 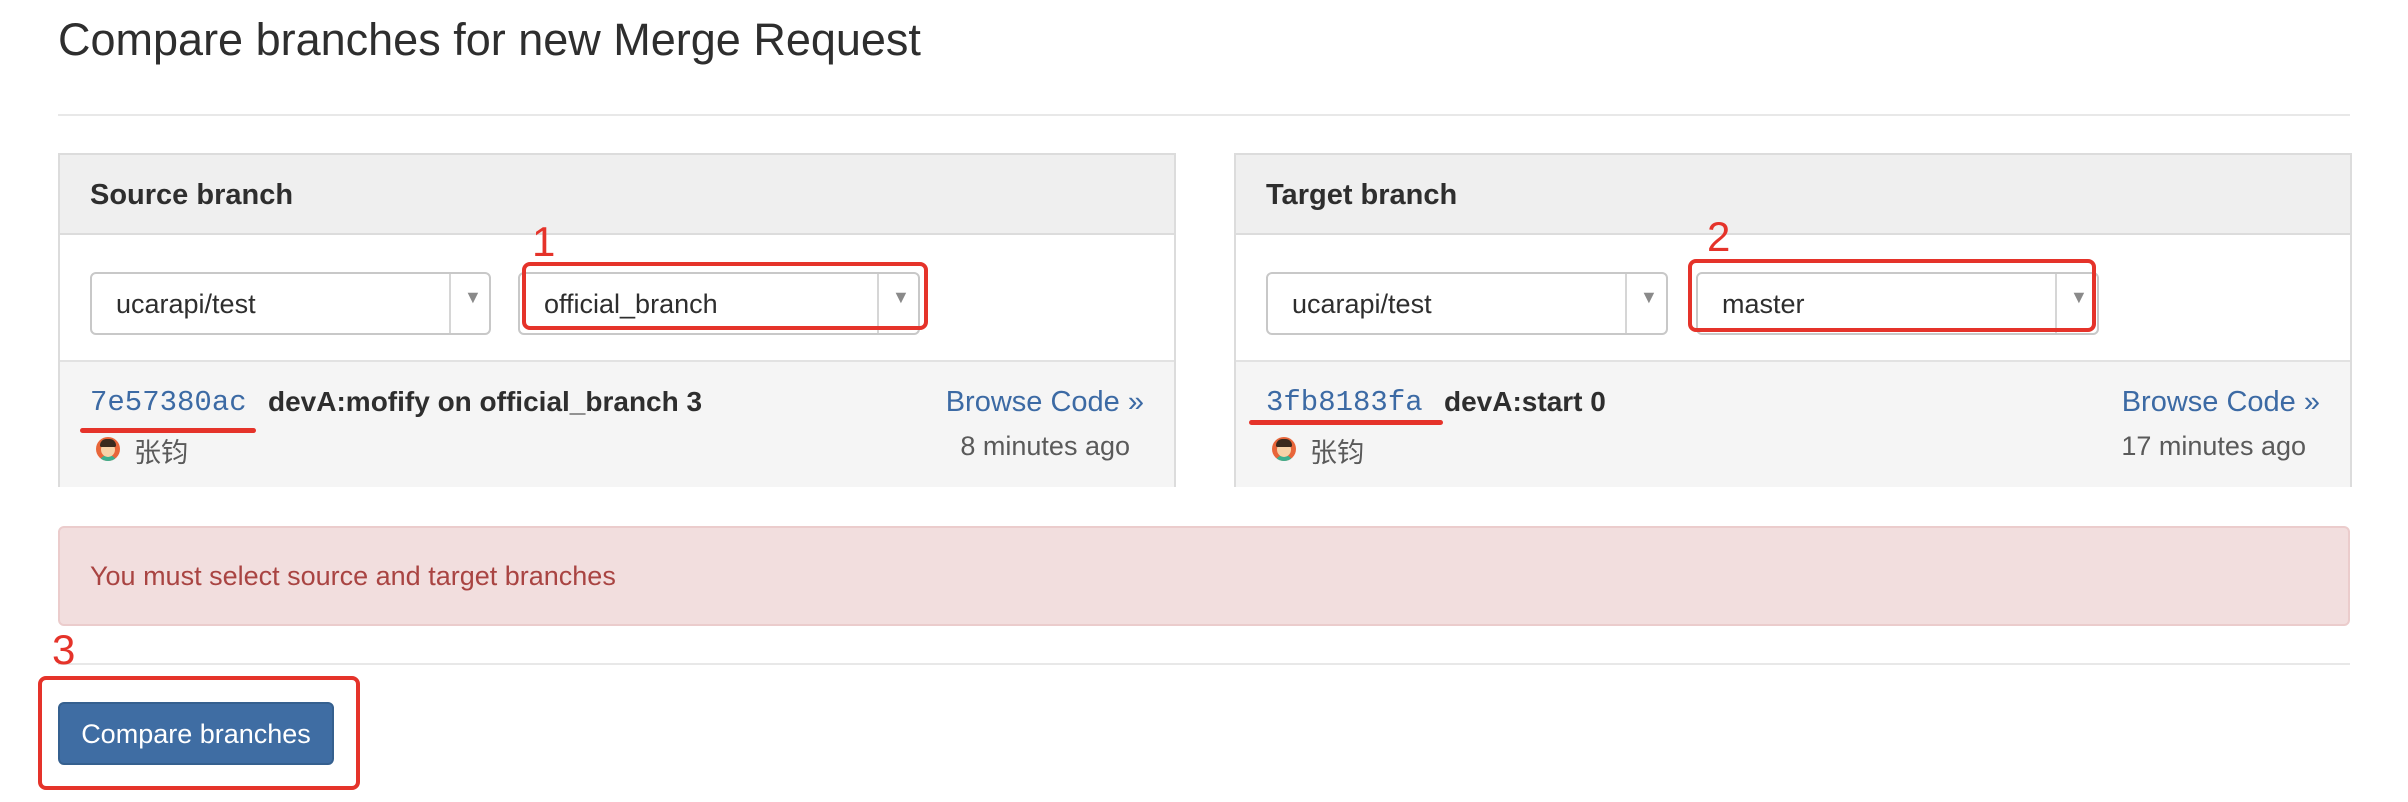 What do you see at coordinates (1346, 422) in the screenshot?
I see `annotation-underline-target-sha` at bounding box center [1346, 422].